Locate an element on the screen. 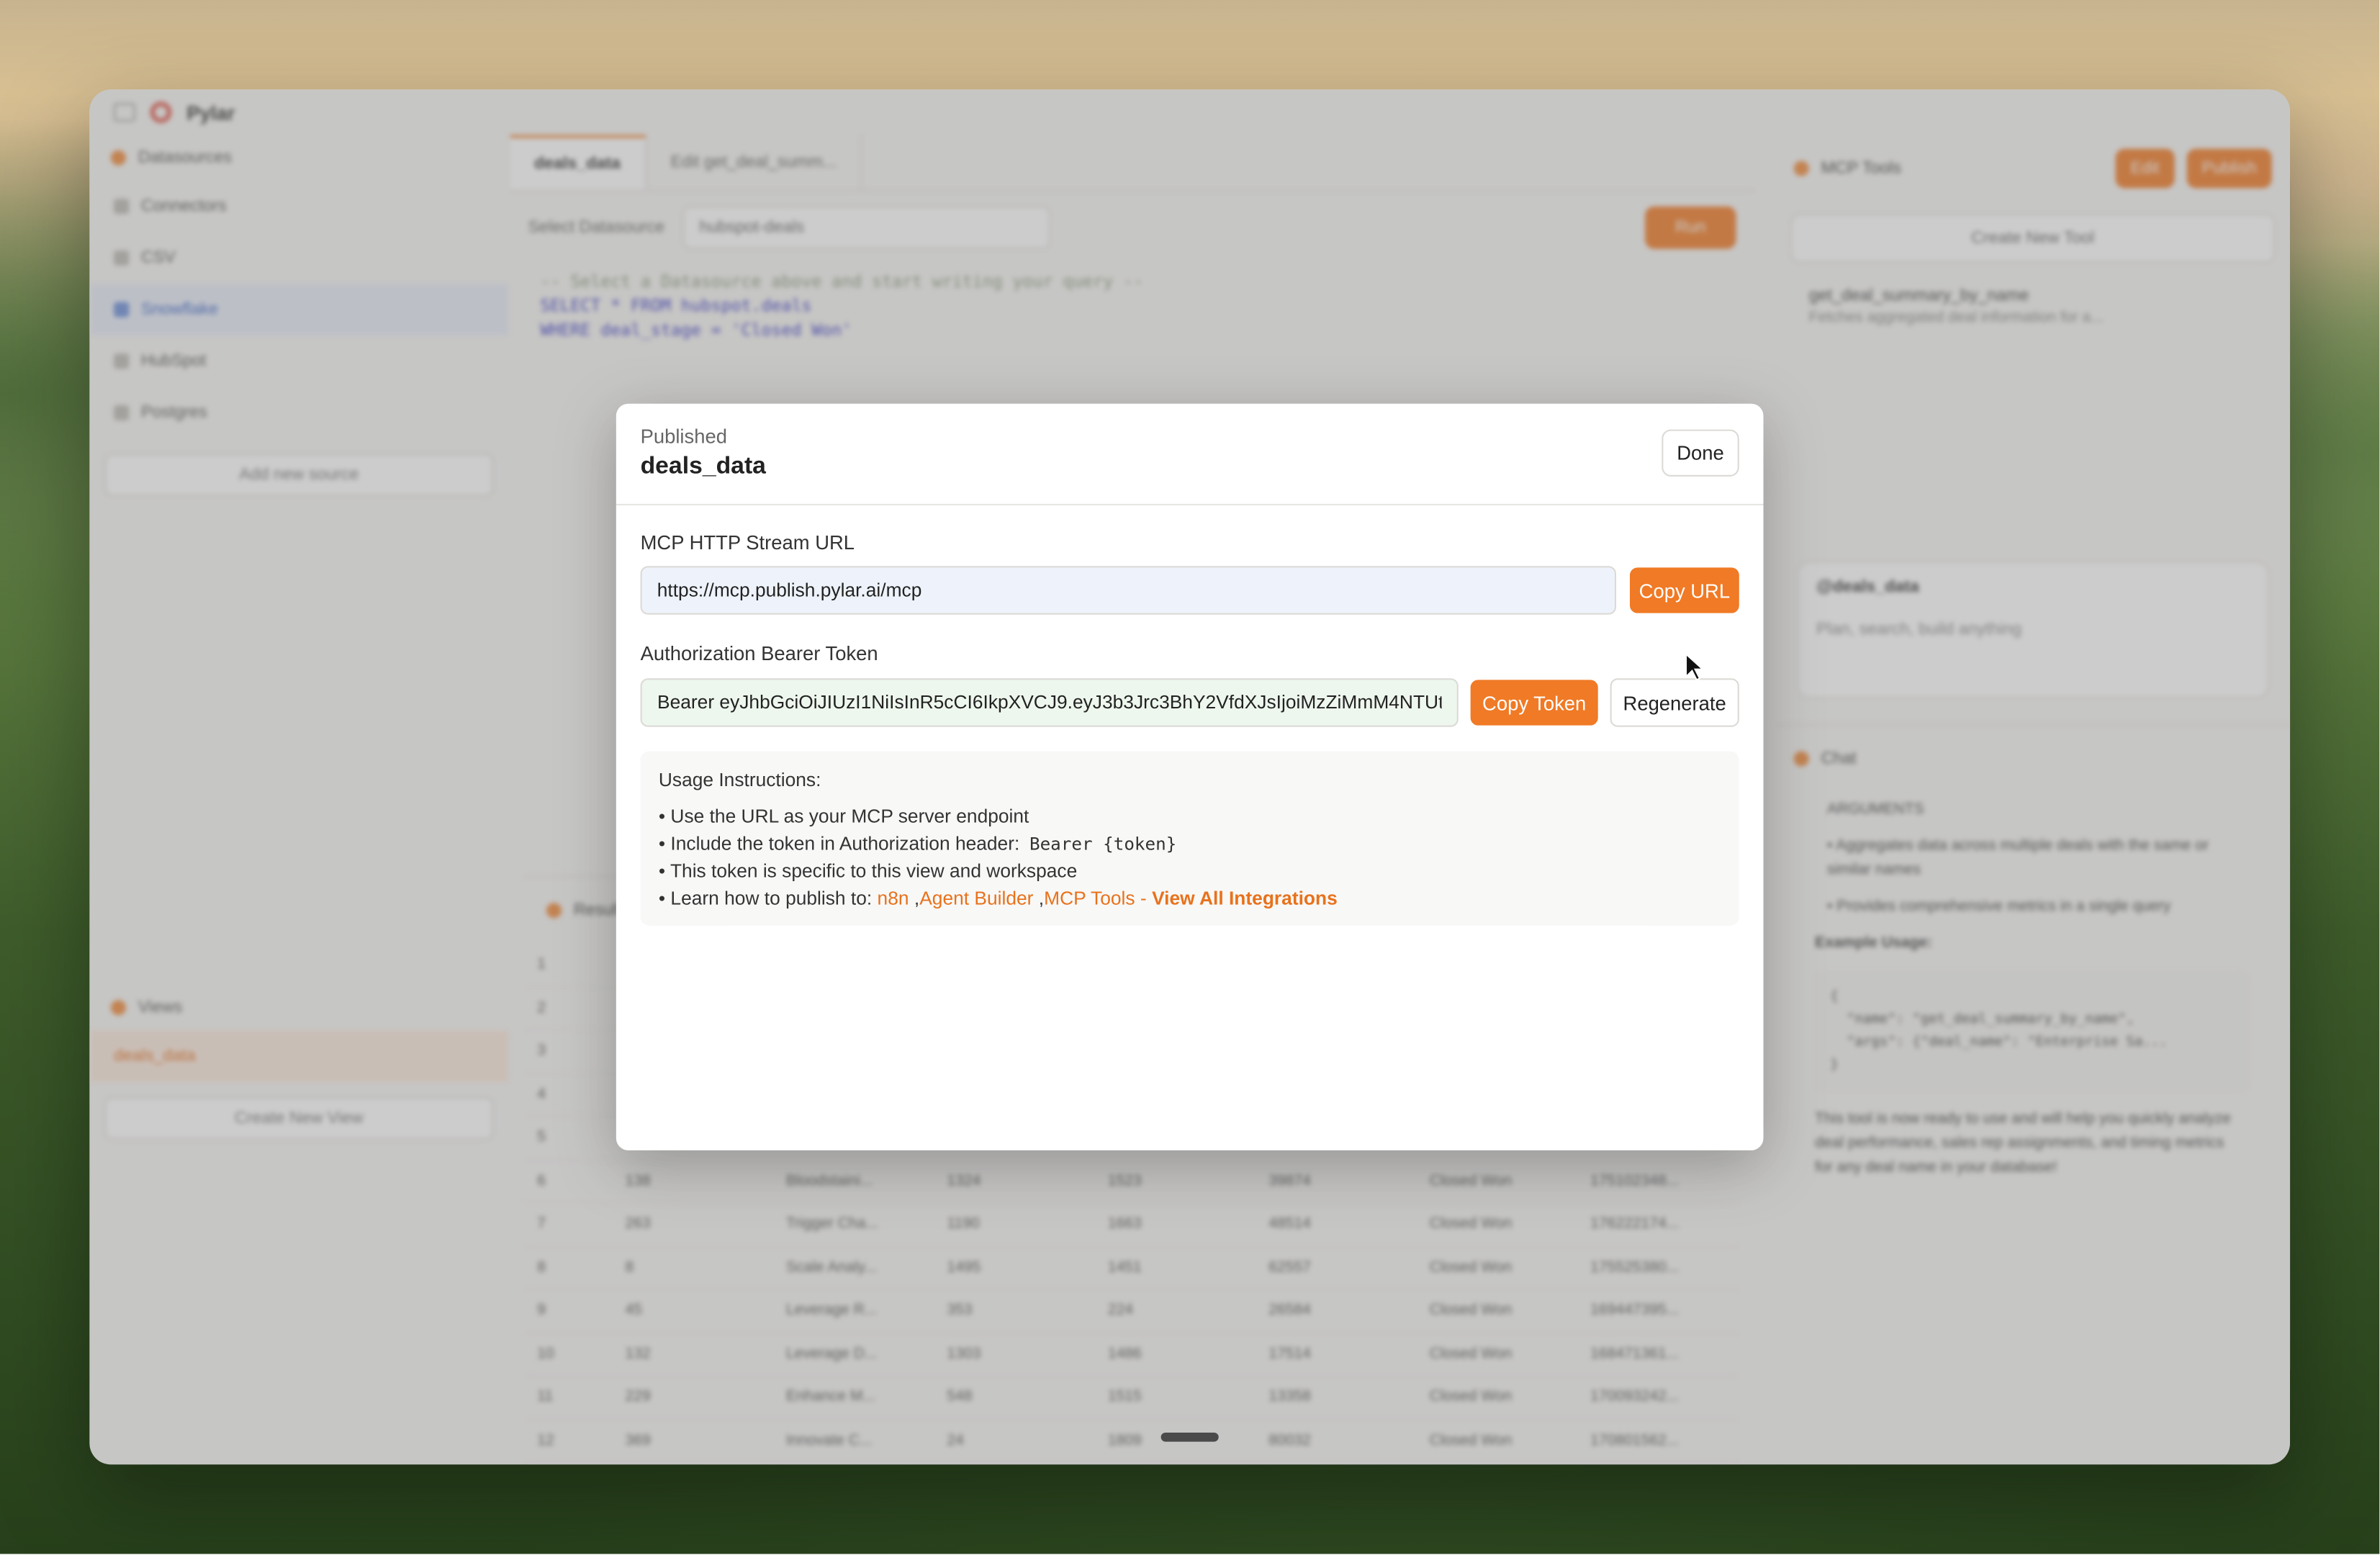 Image resolution: width=2380 pixels, height=1555 pixels. mcp-url-field is located at coordinates (1128, 591).